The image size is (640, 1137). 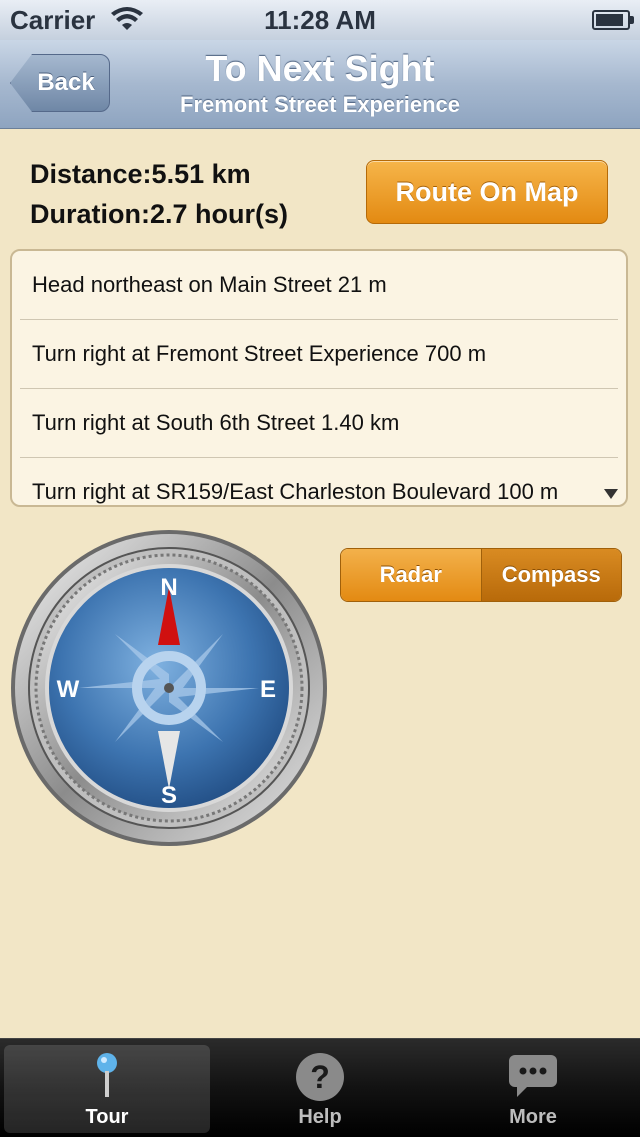 I want to click on tab-tour: Tour, so click(x=107, y=1089).